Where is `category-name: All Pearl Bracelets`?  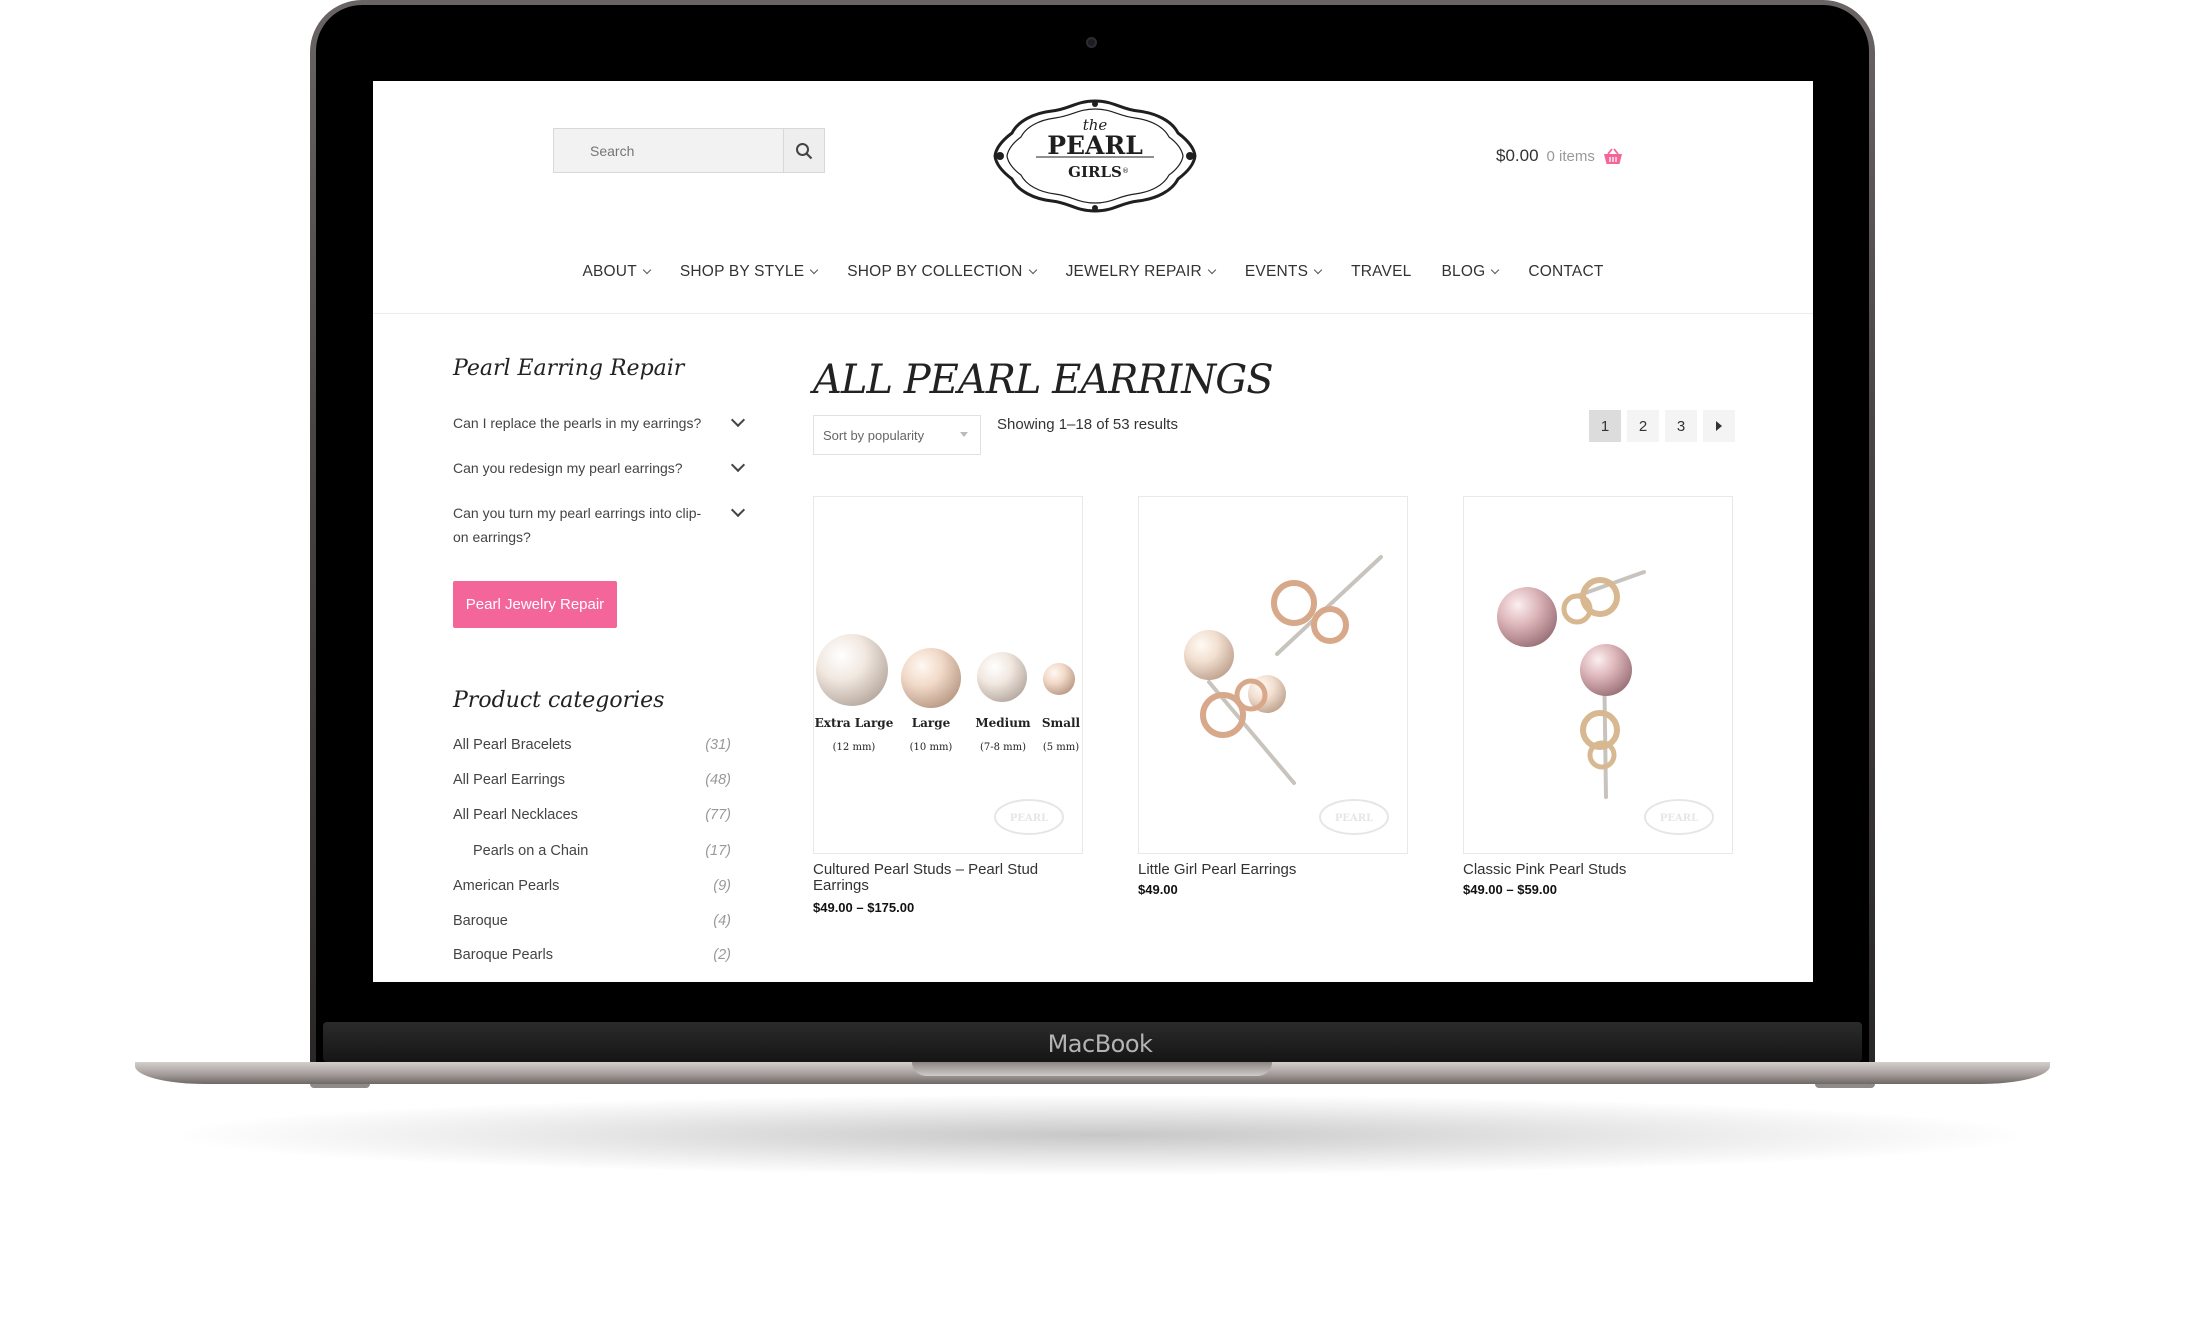 category-name: All Pearl Bracelets is located at coordinates (512, 745).